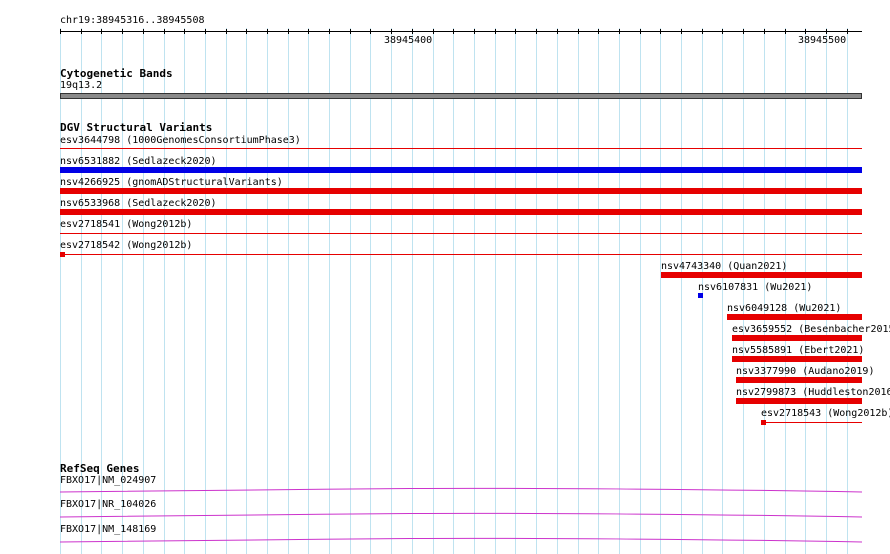  Describe the element at coordinates (461, 31) in the screenshot. I see `ruler-axis` at that location.